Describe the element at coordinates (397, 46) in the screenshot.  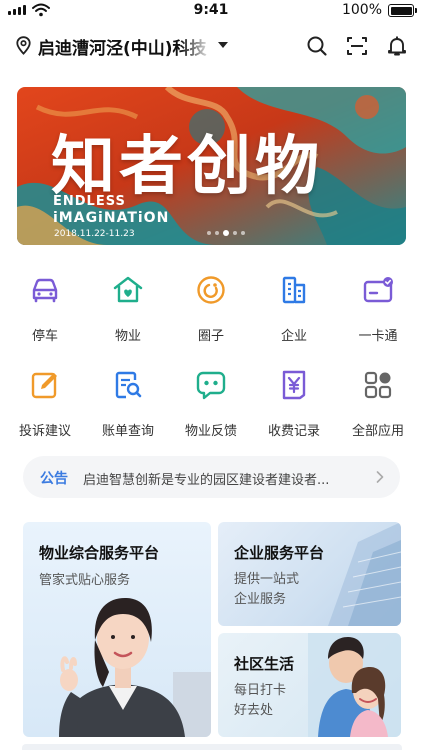
I see `bell-icon` at that location.